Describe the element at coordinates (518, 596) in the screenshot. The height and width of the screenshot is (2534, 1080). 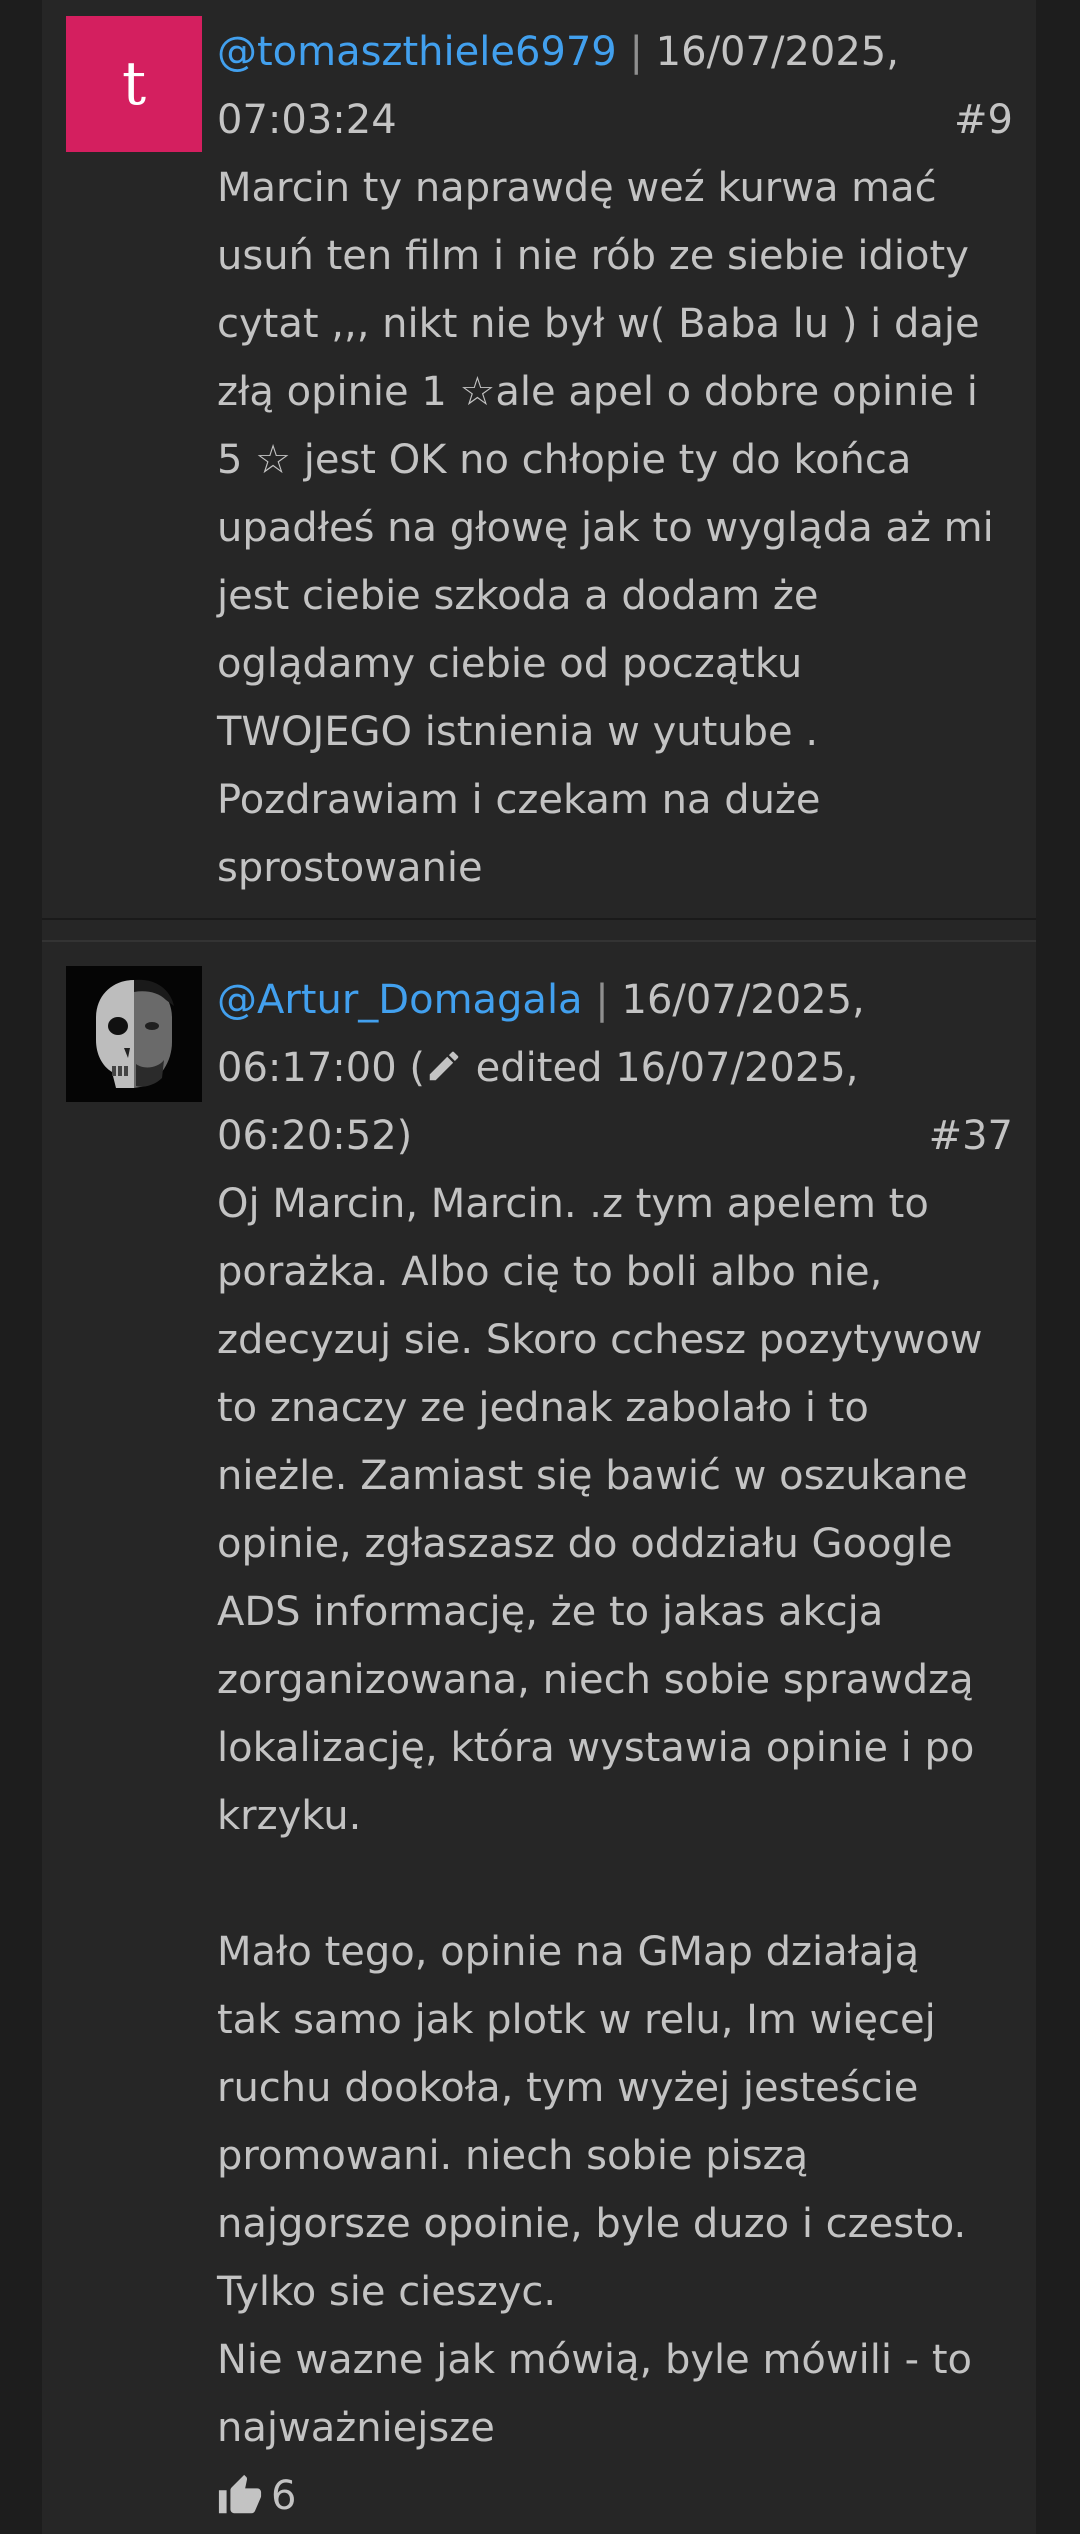
I see `comment-line: jest ciebie szkoda a dodam że` at that location.